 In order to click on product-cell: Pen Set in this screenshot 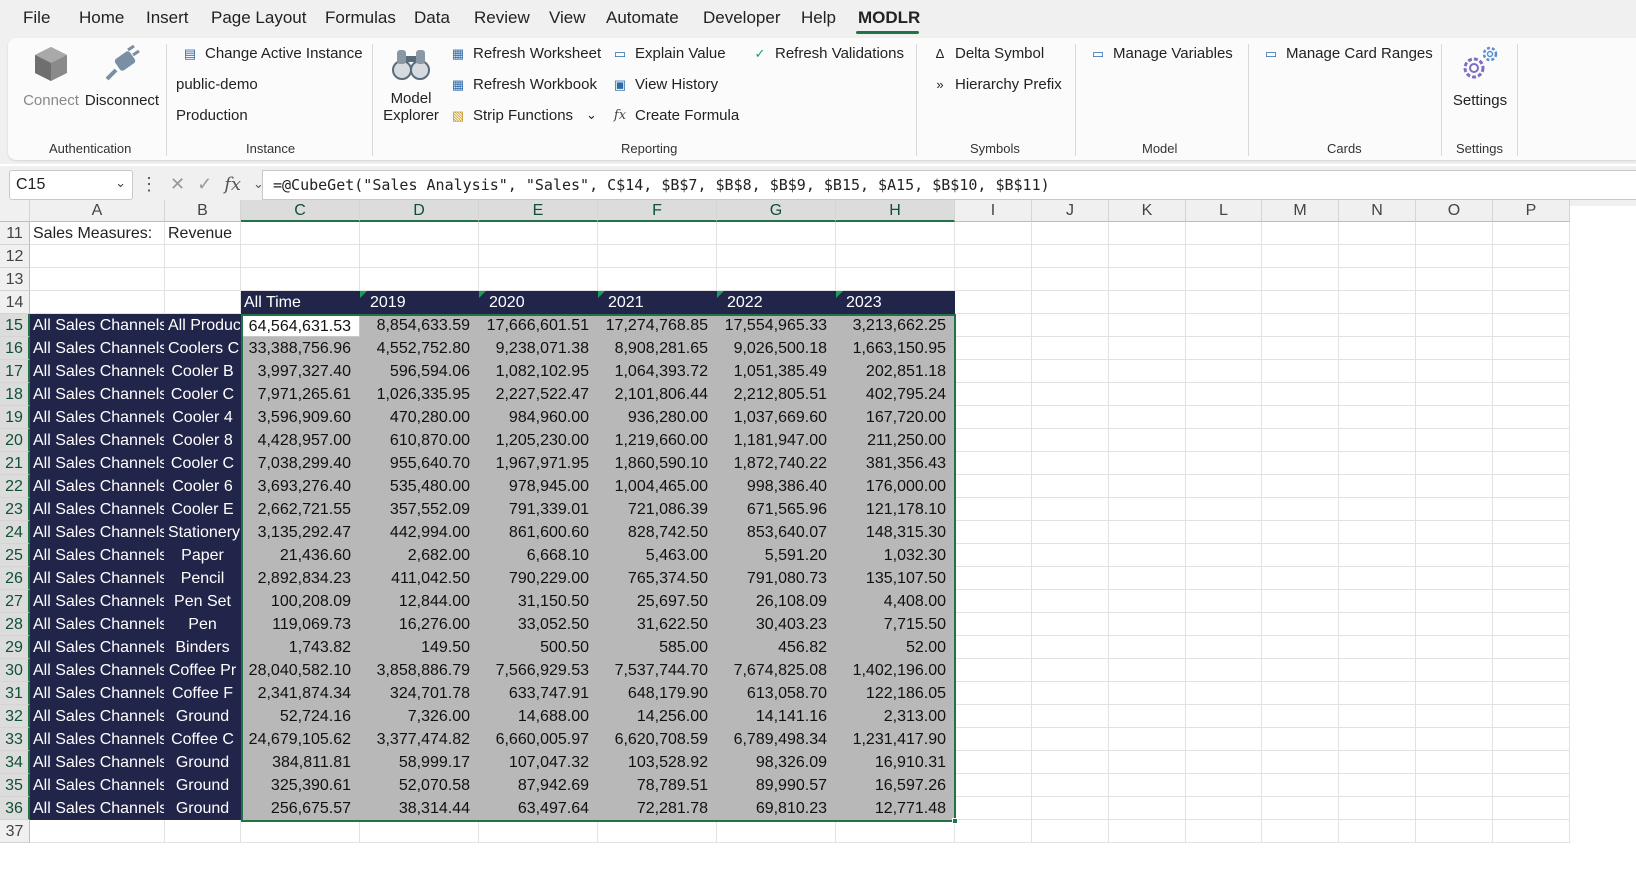, I will do `click(203, 601)`.